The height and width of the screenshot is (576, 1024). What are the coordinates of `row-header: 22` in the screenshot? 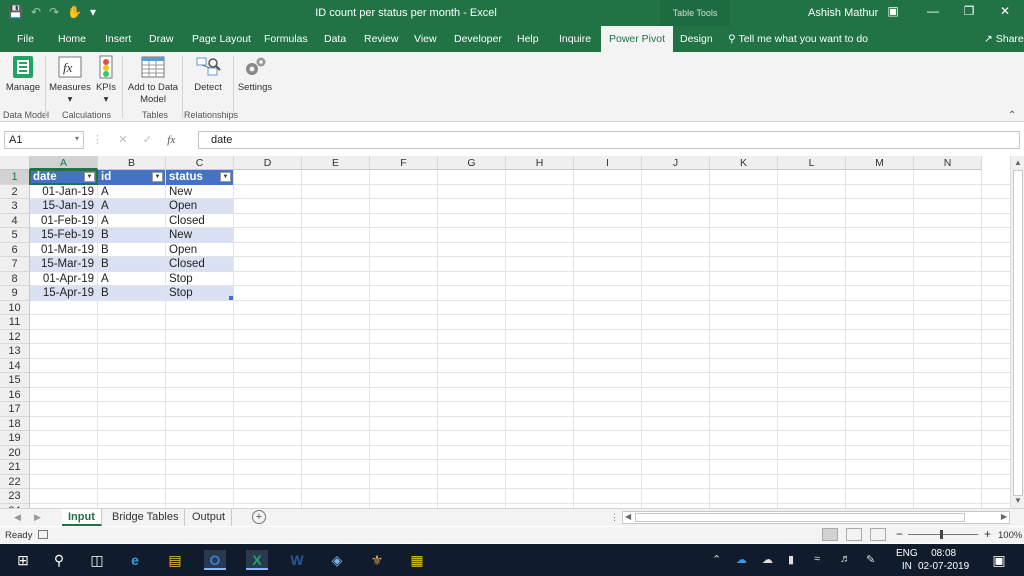 It's located at (15, 481).